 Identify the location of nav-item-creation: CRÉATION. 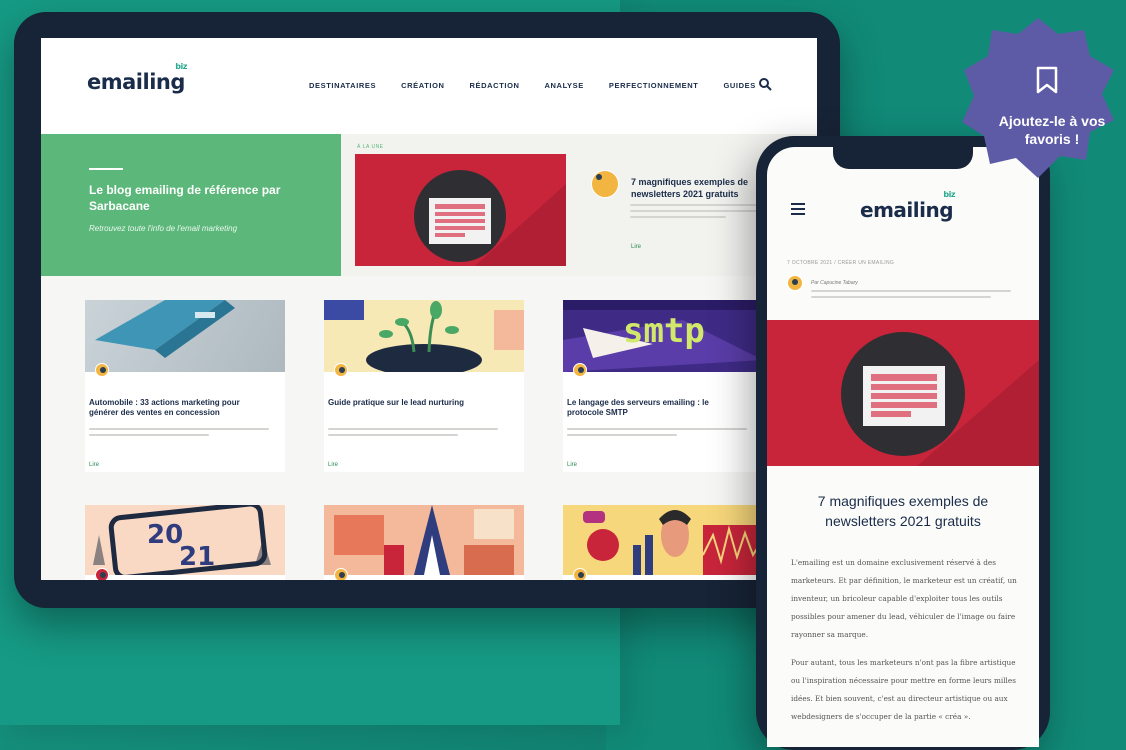
(422, 85).